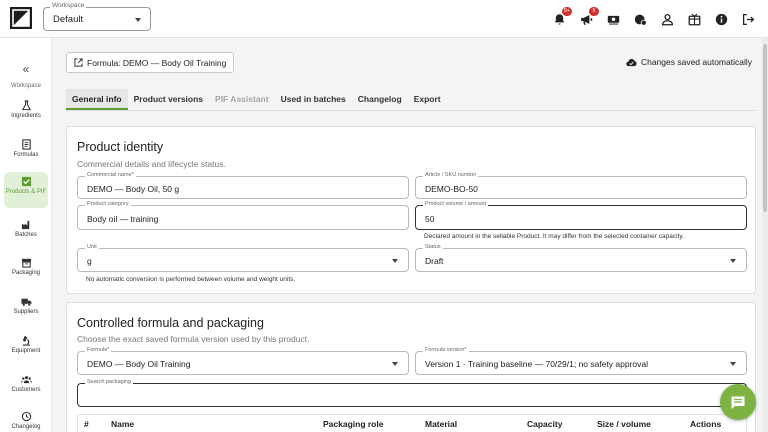 The height and width of the screenshot is (432, 768). Describe the element at coordinates (451, 175) in the screenshot. I see `field-label: Article / SKU number` at that location.